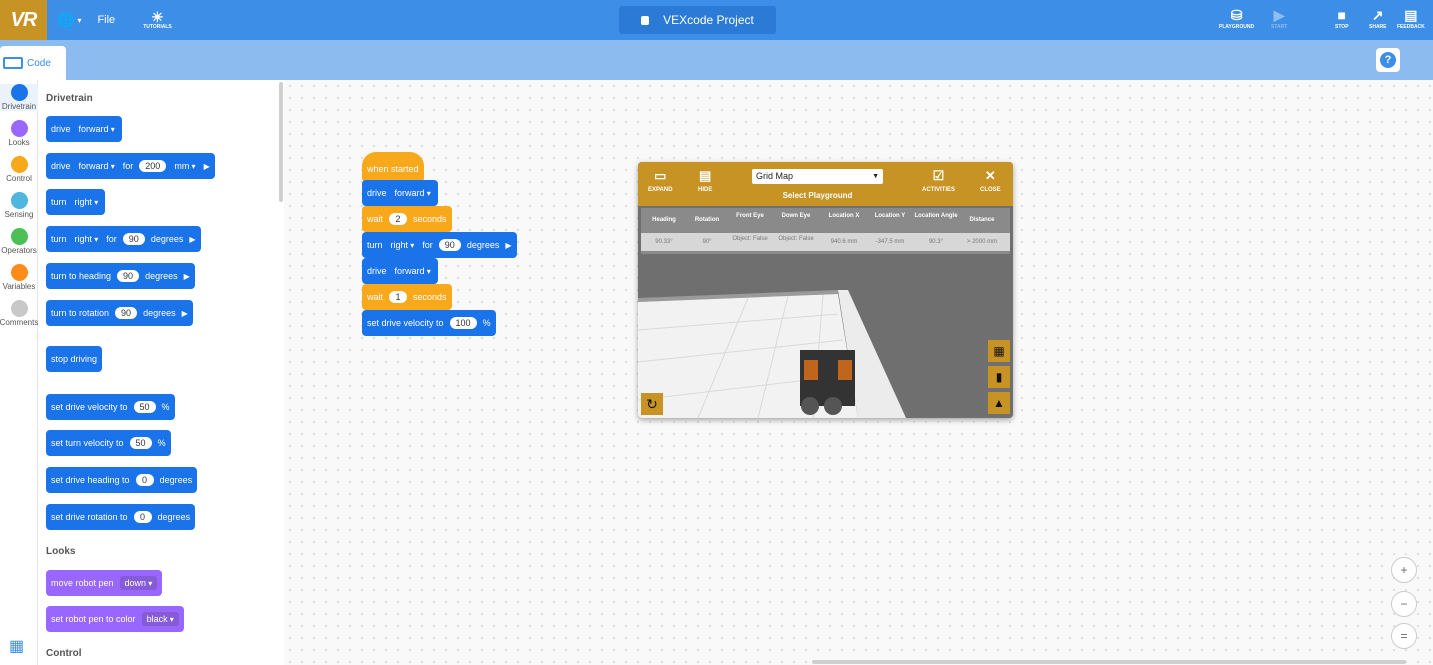 This screenshot has width=1433, height=665. What do you see at coordinates (1236, 18) in the screenshot?
I see `playground-button: ⛁ PLAYGROUND` at bounding box center [1236, 18].